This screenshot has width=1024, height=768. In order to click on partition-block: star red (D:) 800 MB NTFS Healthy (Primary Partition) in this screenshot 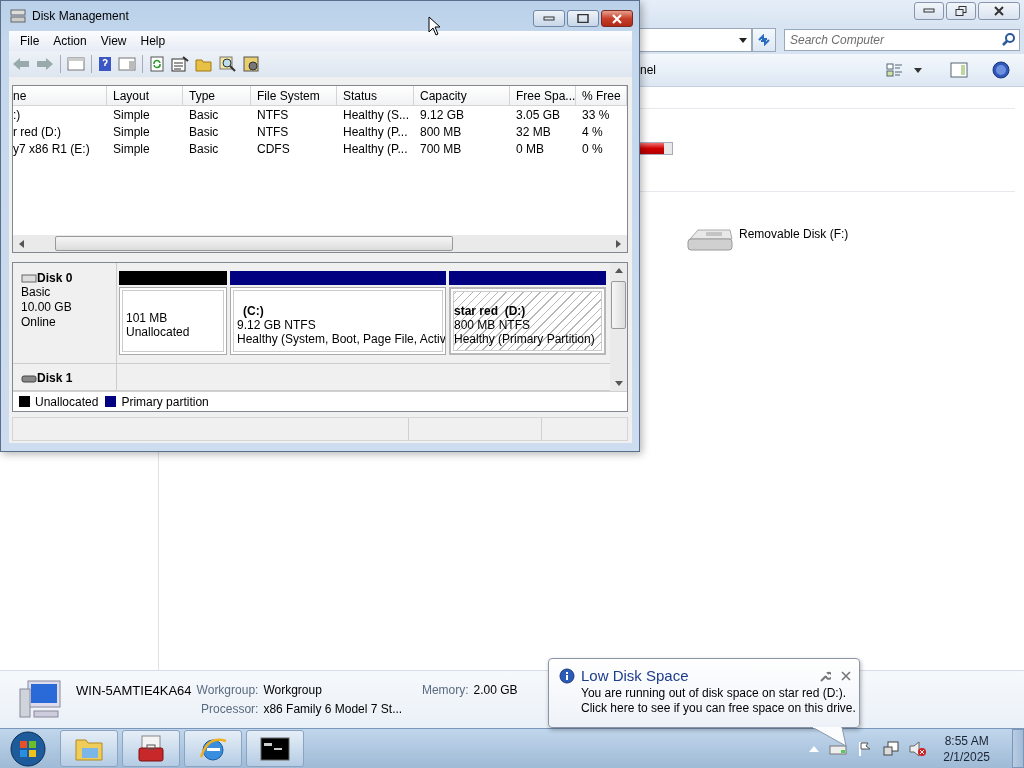, I will do `click(527, 321)`.